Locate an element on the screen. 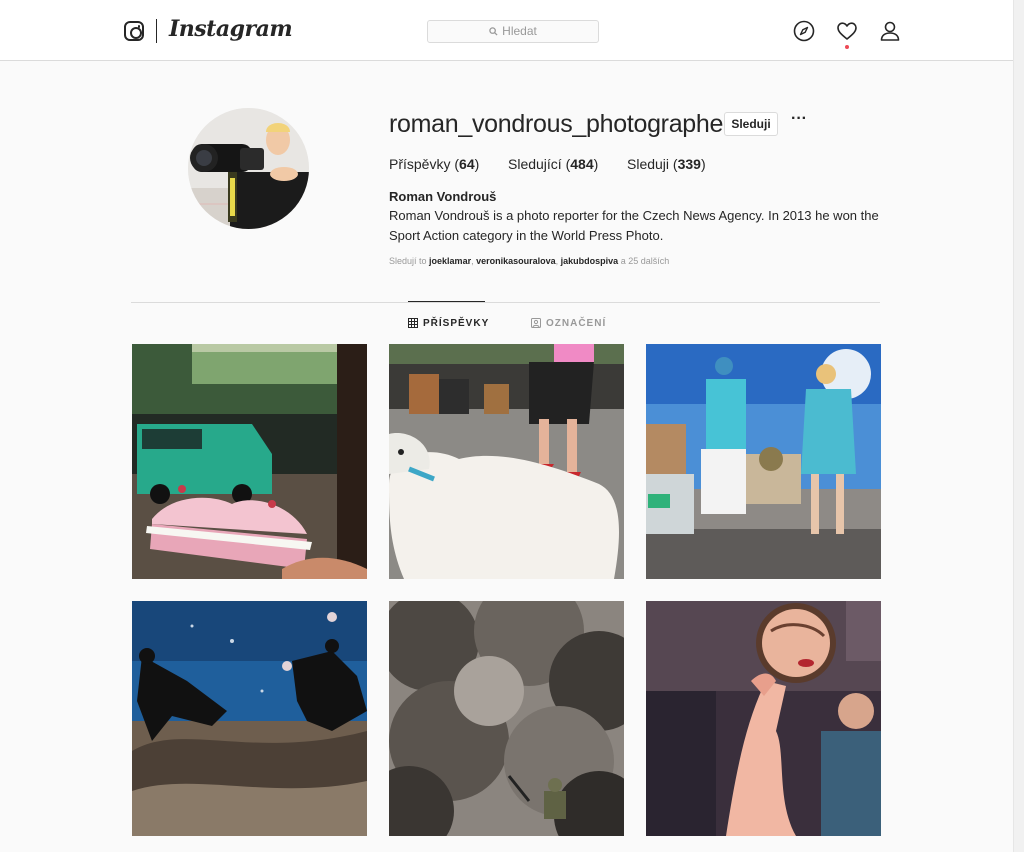 This screenshot has height=852, width=1024. instagram-icon is located at coordinates (134, 31).